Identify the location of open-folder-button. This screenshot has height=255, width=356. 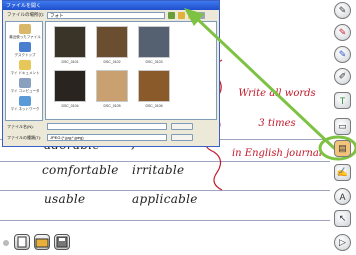
(42, 242).